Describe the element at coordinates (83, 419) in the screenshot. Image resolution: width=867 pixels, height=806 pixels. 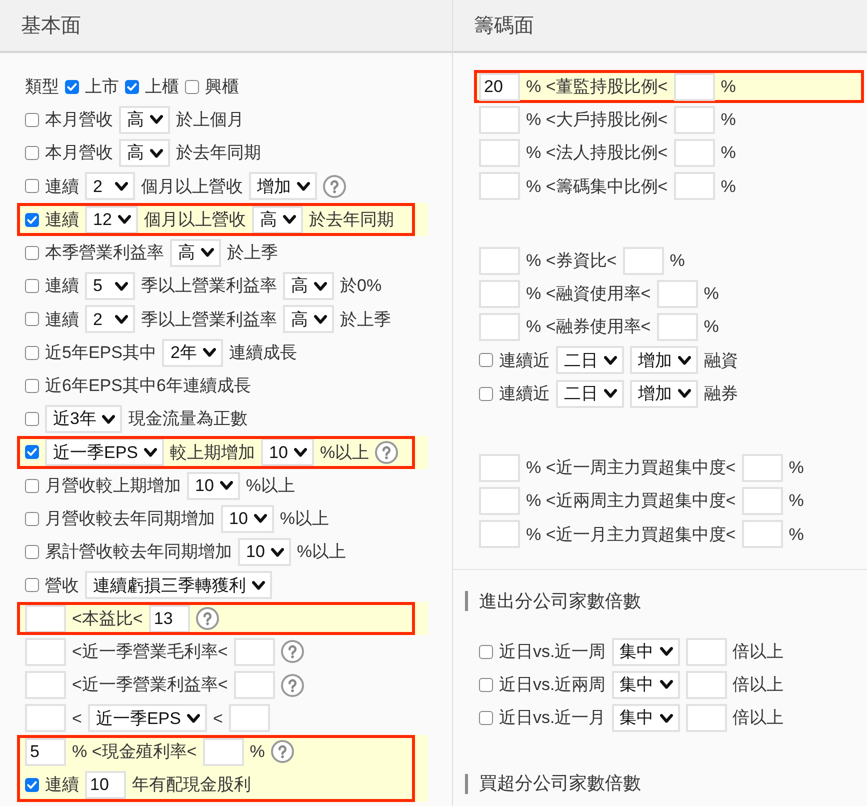
I see `dropdown: 近3年` at that location.